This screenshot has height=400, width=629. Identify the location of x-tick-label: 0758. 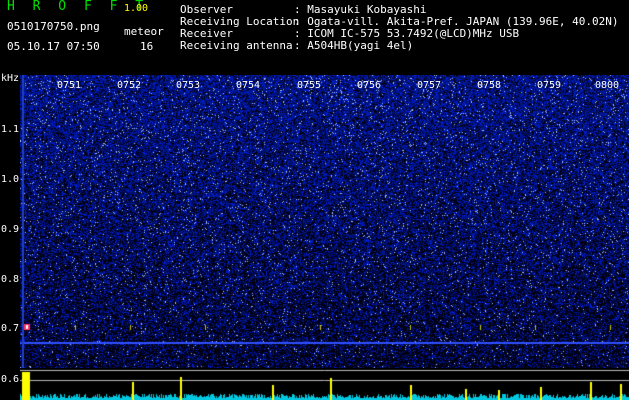
(489, 85).